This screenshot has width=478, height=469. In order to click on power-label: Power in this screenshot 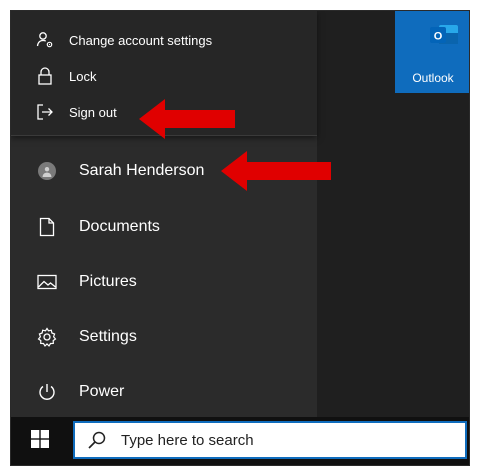, I will do `click(102, 391)`.